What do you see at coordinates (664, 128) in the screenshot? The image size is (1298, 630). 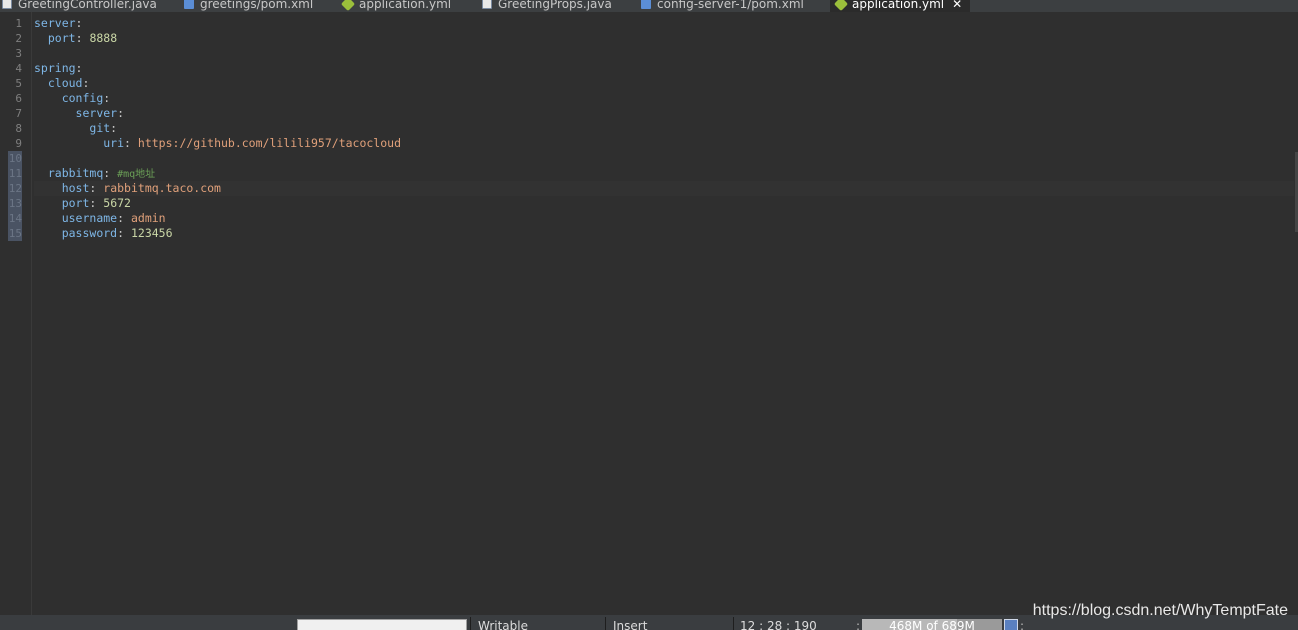 I see `code-line: git:` at bounding box center [664, 128].